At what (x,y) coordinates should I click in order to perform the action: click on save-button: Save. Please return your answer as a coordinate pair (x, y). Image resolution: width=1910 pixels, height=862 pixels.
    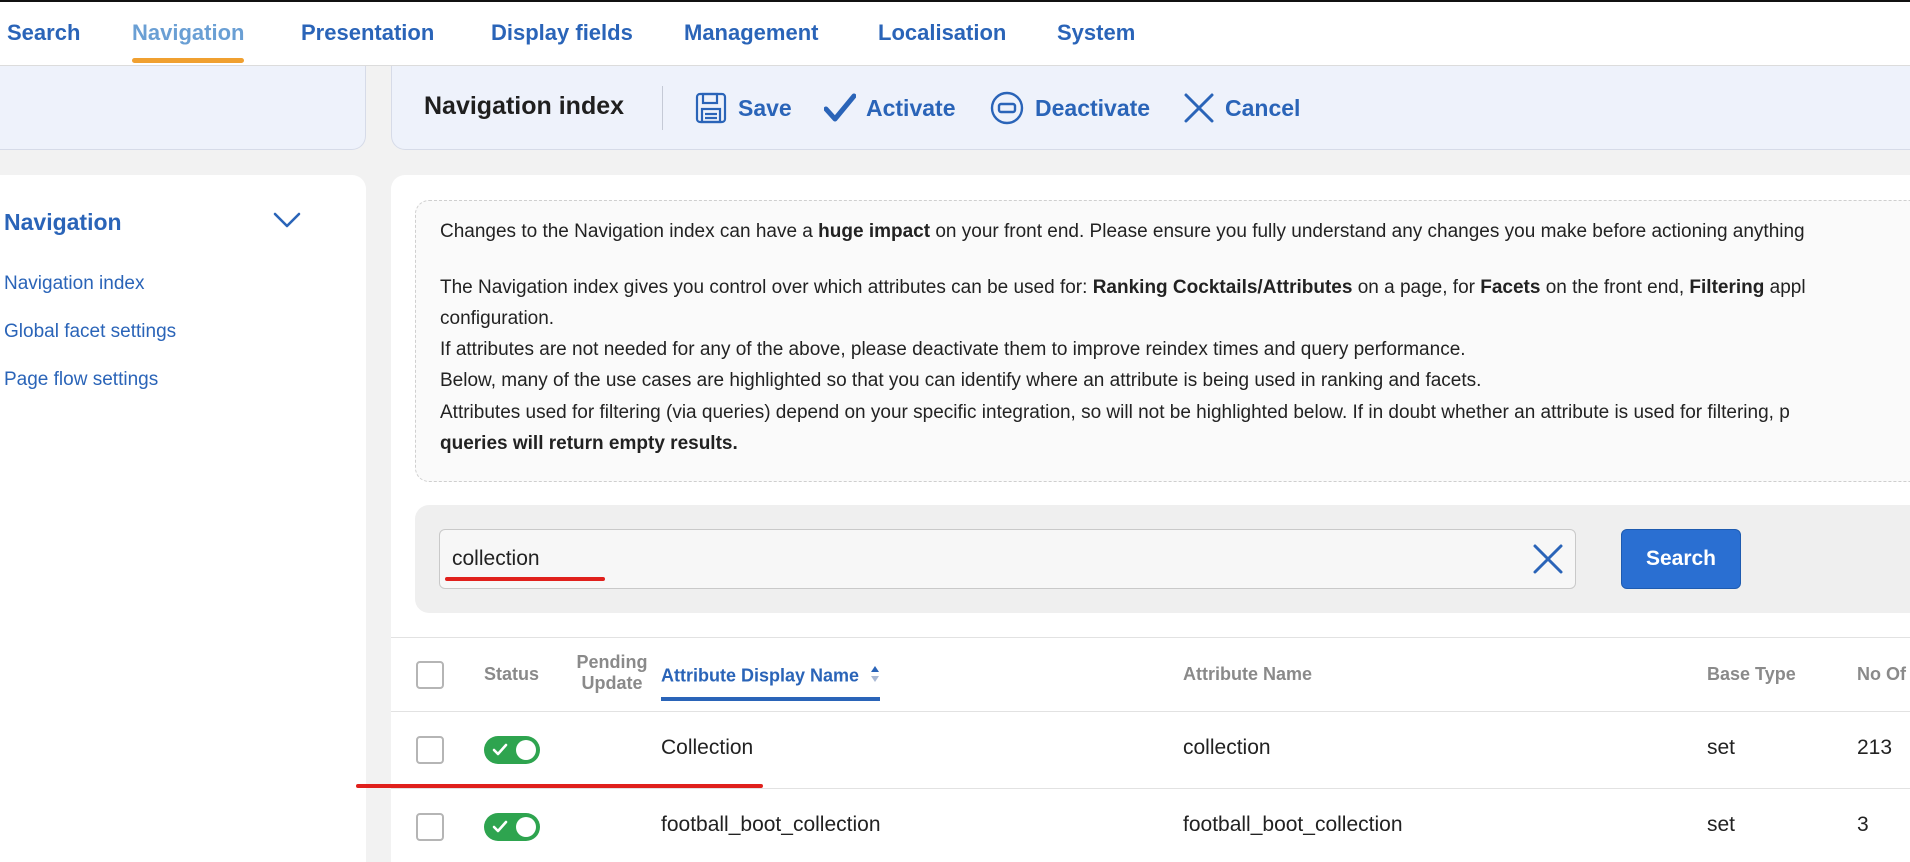
    Looking at the image, I should click on (743, 108).